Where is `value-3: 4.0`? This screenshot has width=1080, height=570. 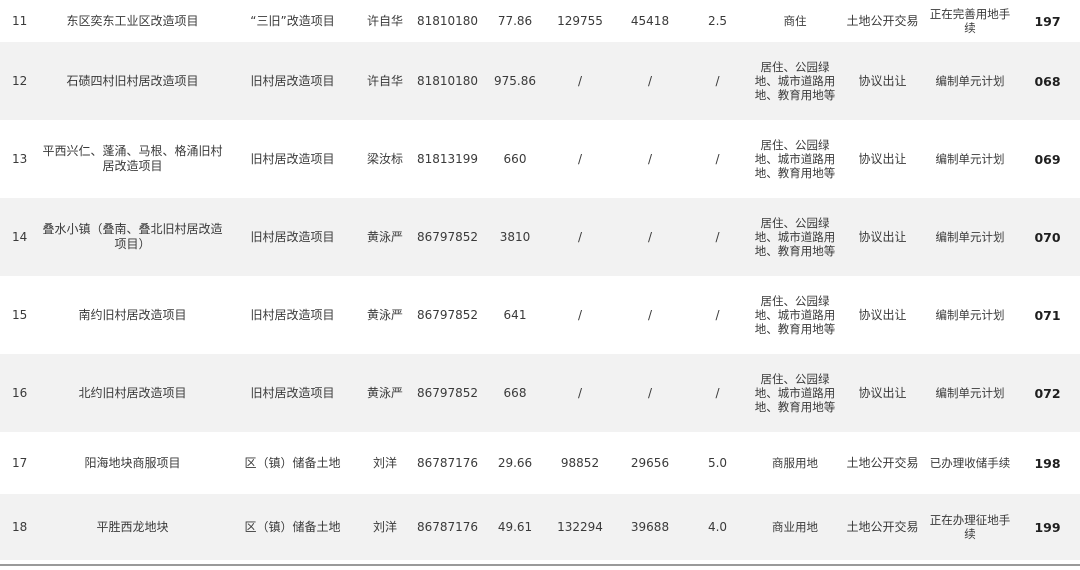 value-3: 4.0 is located at coordinates (717, 527).